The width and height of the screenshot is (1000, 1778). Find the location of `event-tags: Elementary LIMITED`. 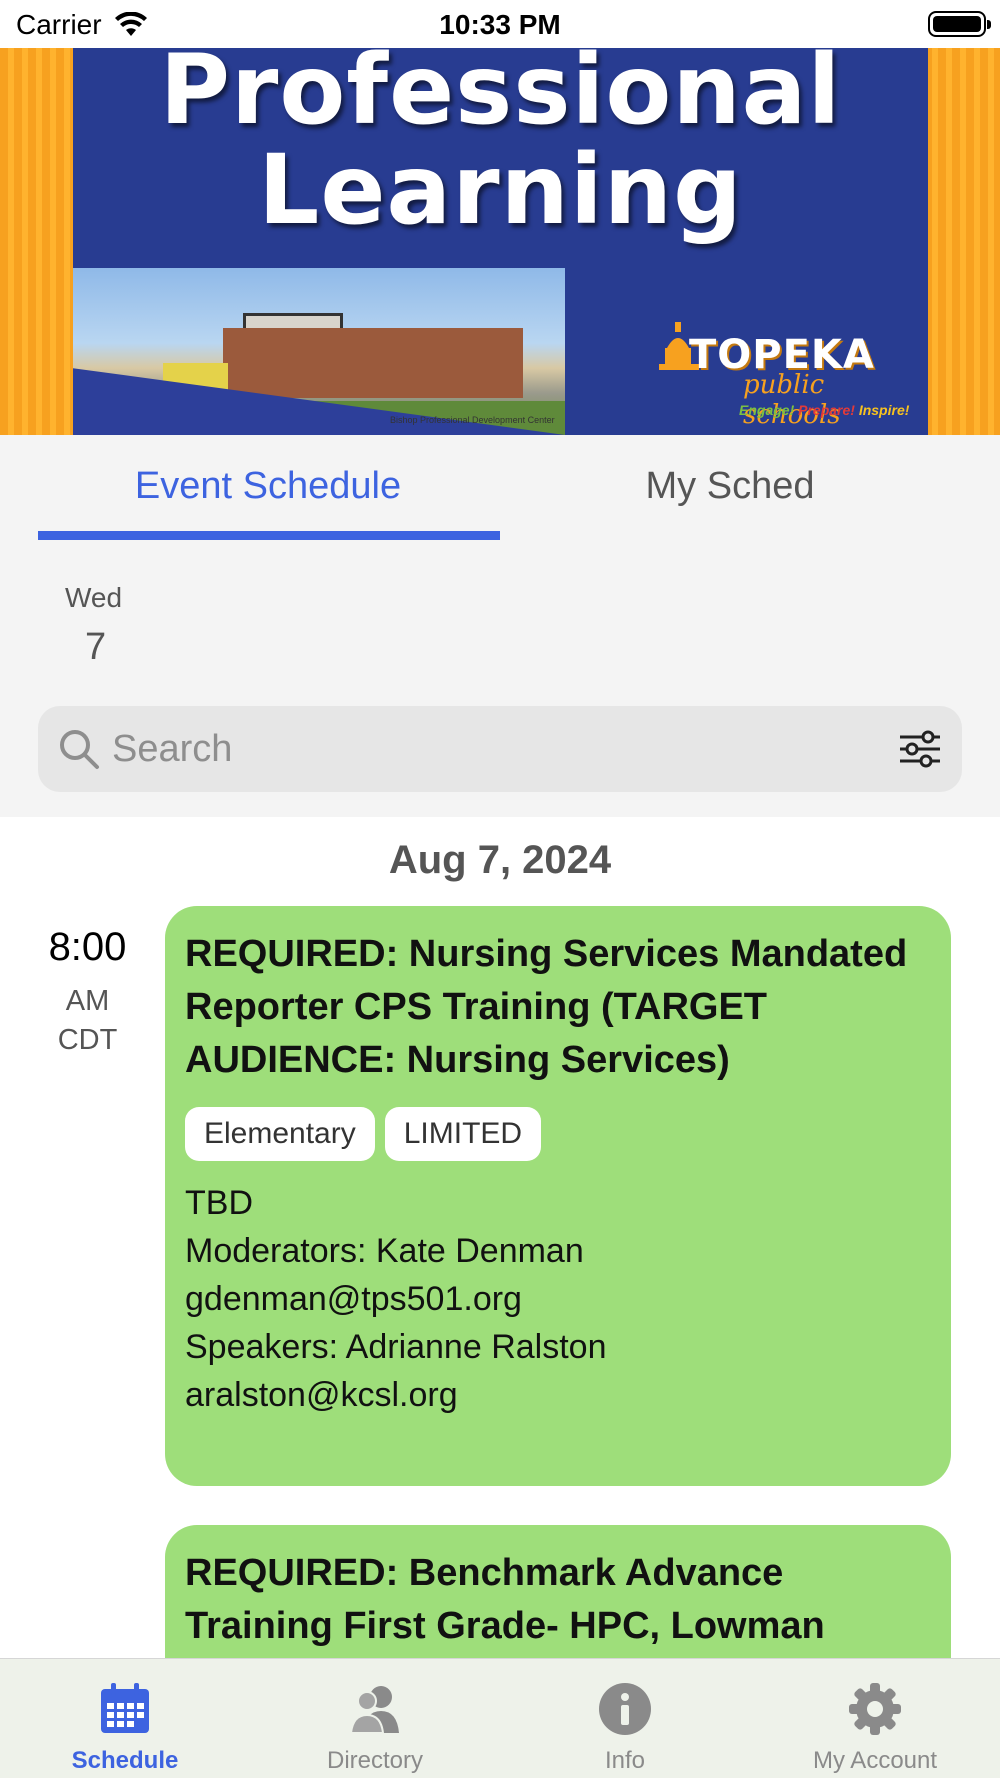

event-tags: Elementary LIMITED is located at coordinates (558, 1134).